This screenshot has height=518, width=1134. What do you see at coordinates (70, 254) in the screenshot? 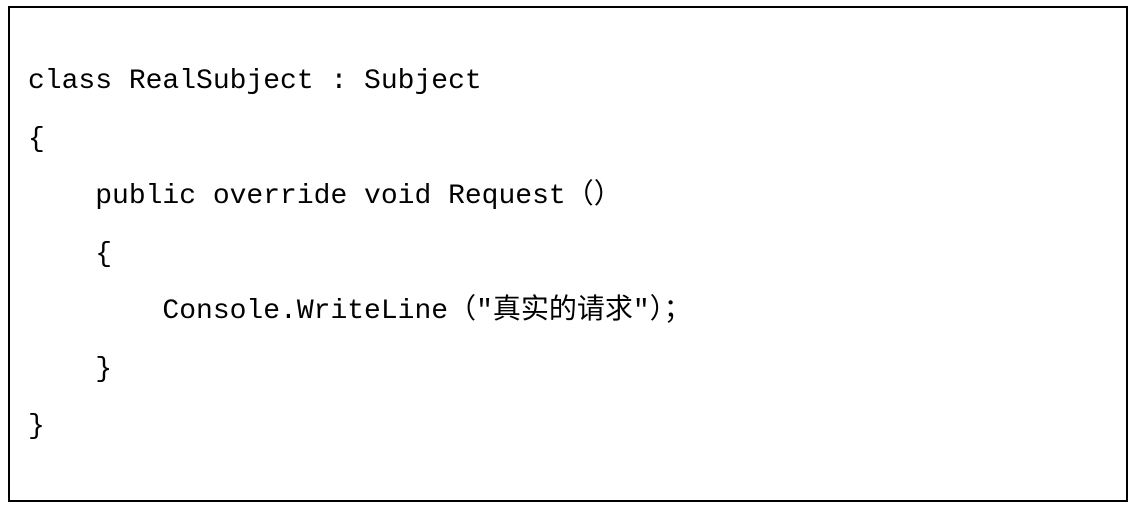
I see `code-line-method-open-brace: {` at bounding box center [70, 254].